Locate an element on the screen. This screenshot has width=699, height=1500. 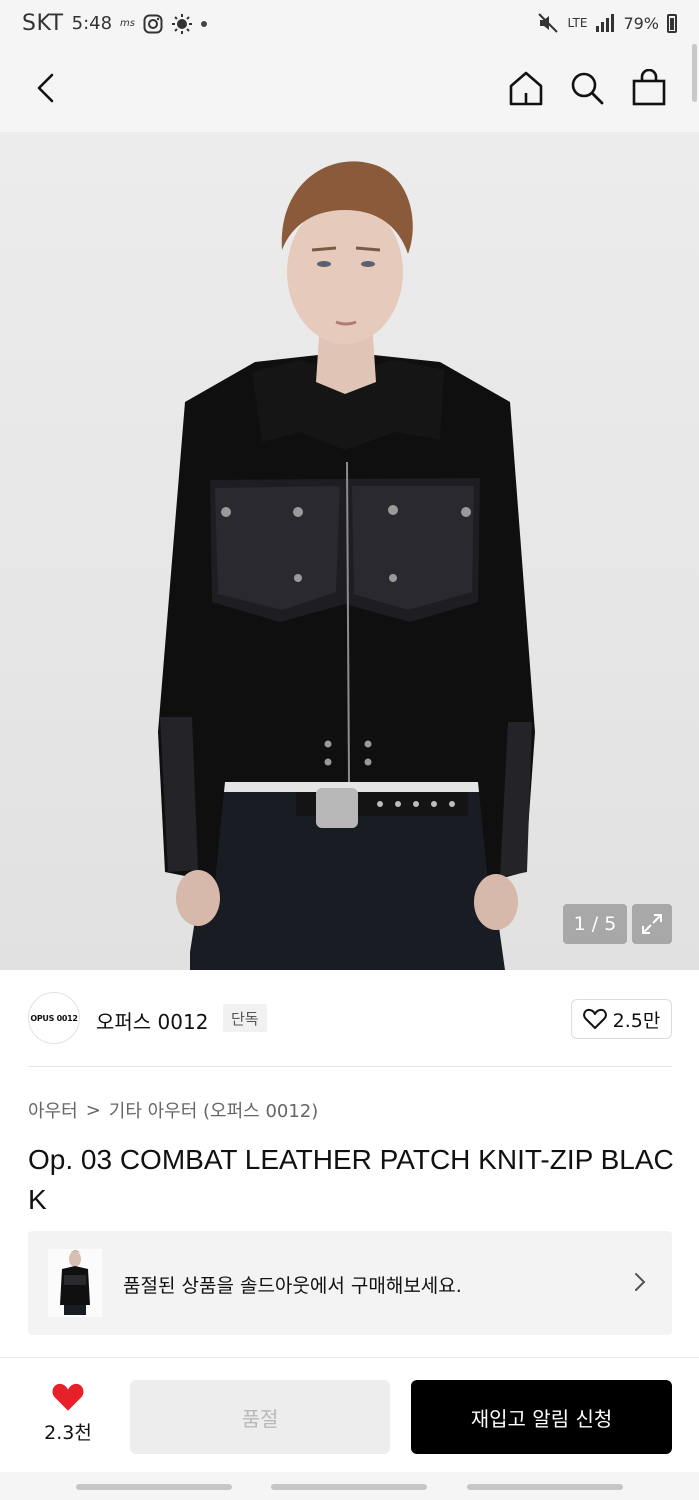
expand-icon is located at coordinates (652, 924).